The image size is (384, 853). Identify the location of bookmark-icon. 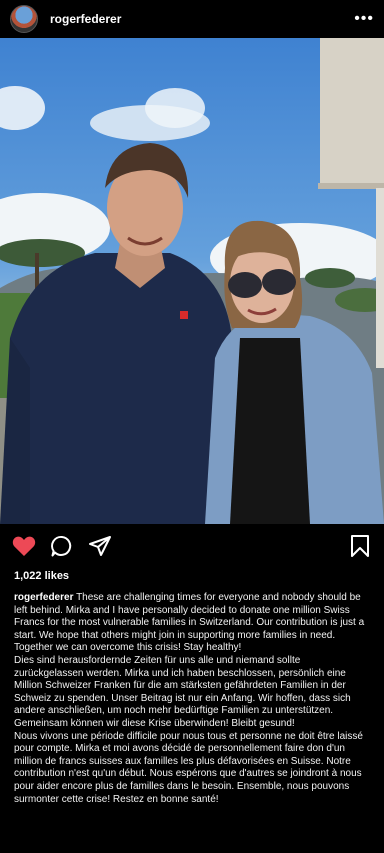
(360, 546).